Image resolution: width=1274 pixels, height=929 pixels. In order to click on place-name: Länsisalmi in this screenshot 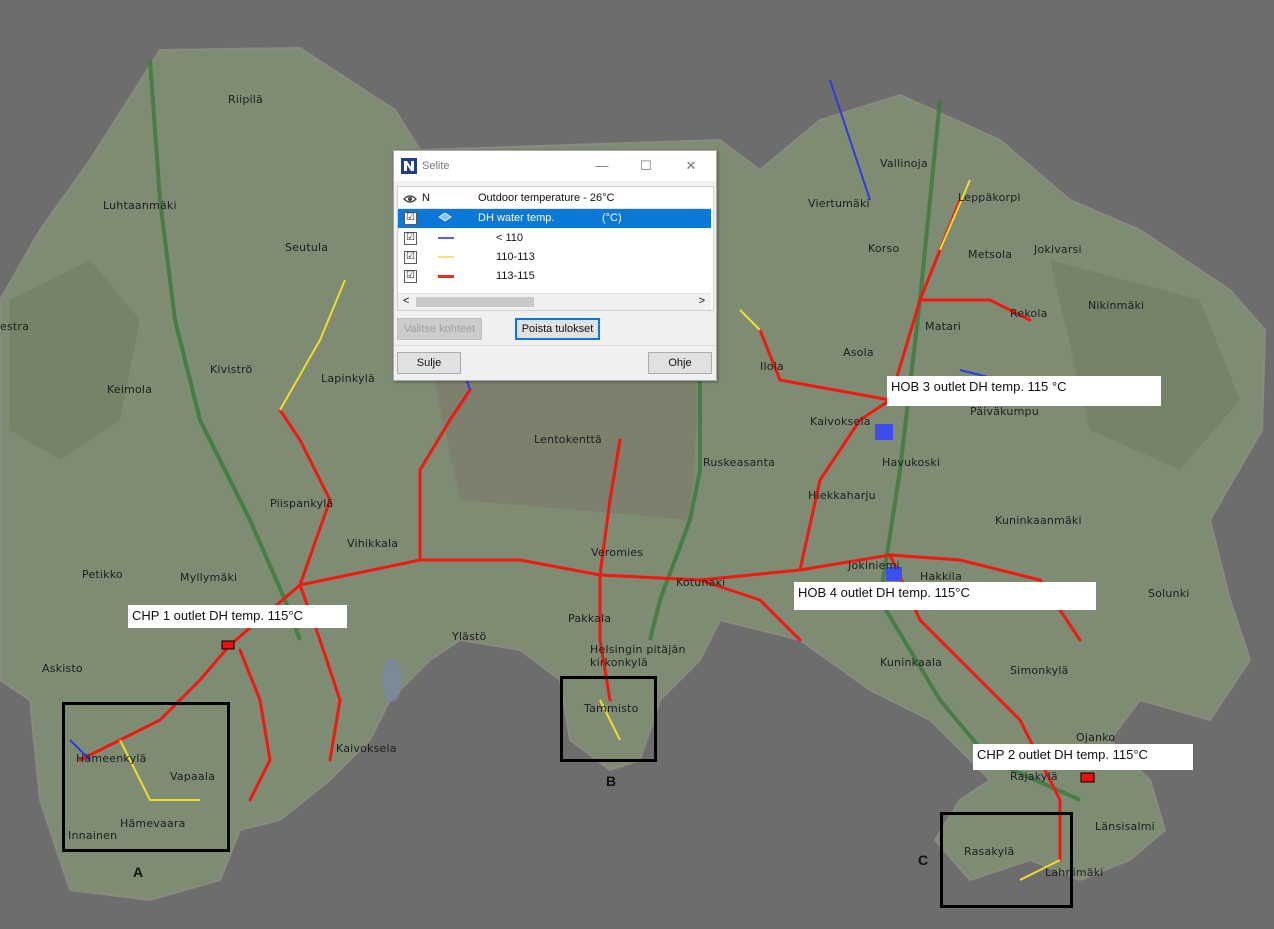, I will do `click(1125, 826)`.